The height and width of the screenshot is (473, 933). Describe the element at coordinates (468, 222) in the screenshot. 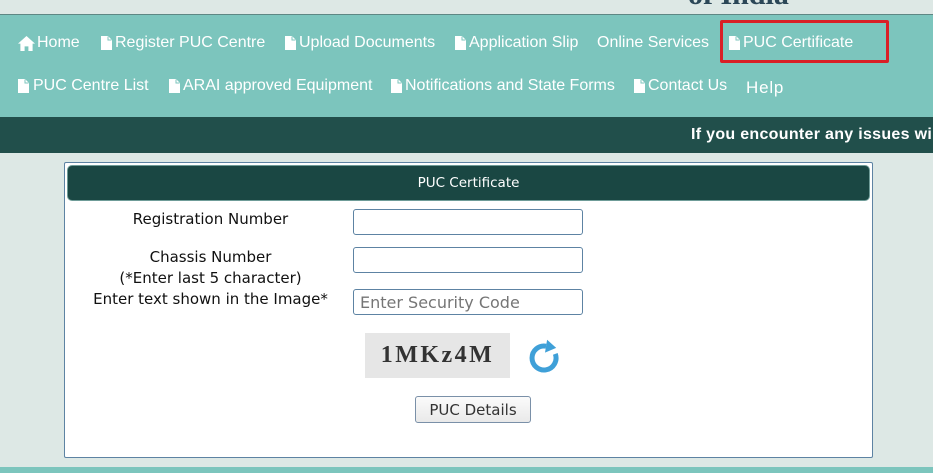

I see `registration-number-input` at that location.